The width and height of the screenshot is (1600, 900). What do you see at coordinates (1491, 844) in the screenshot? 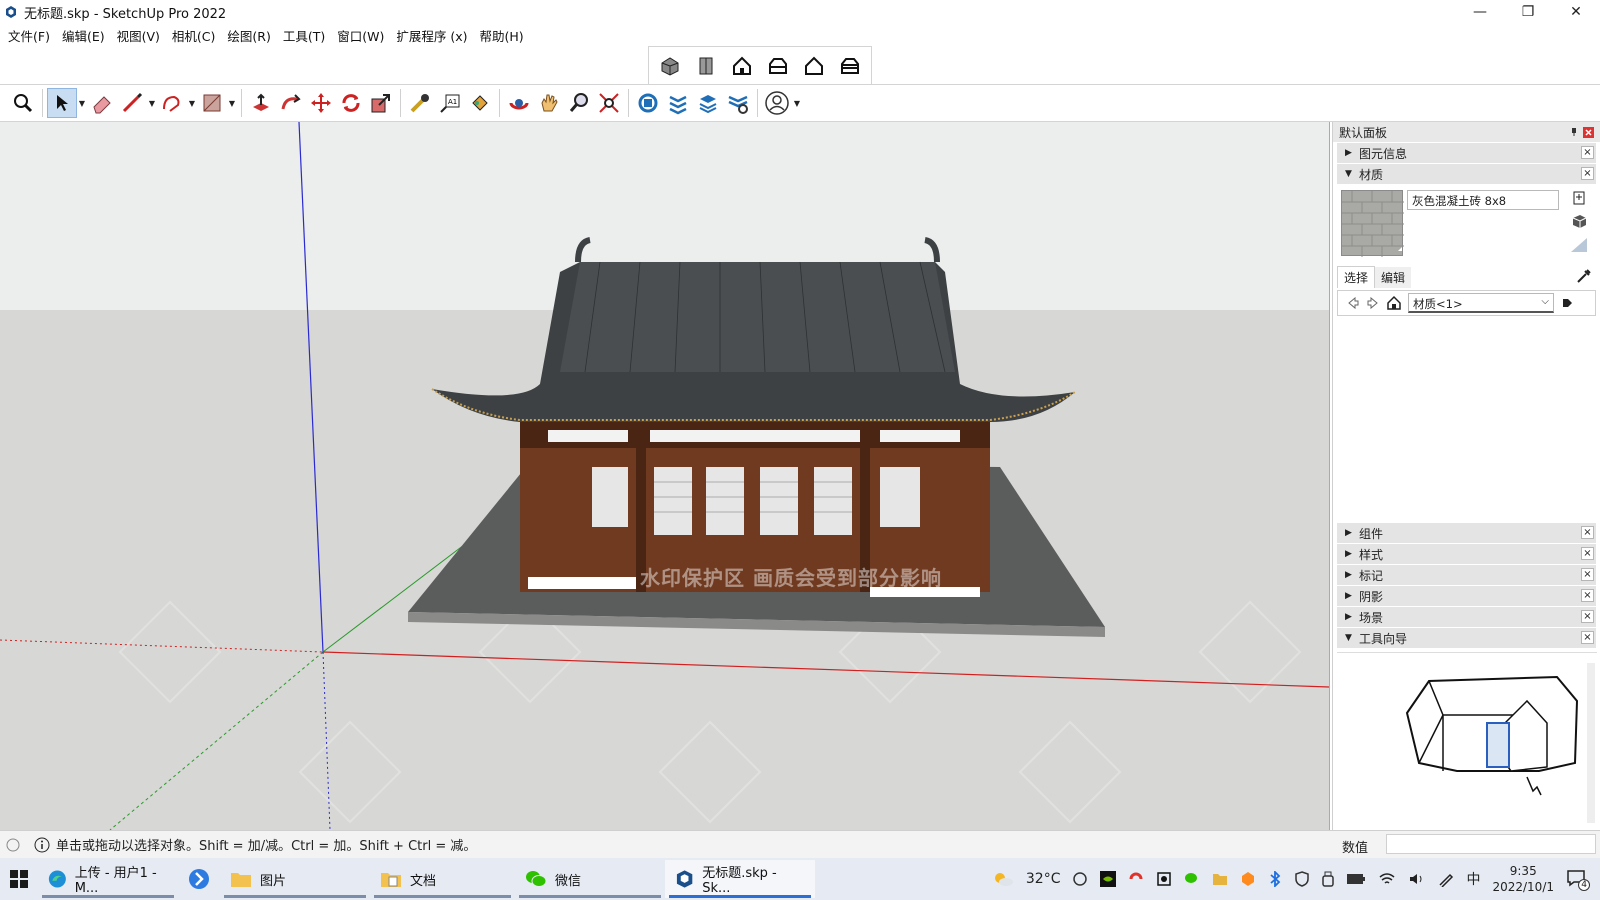
I see `measurements-input` at bounding box center [1491, 844].